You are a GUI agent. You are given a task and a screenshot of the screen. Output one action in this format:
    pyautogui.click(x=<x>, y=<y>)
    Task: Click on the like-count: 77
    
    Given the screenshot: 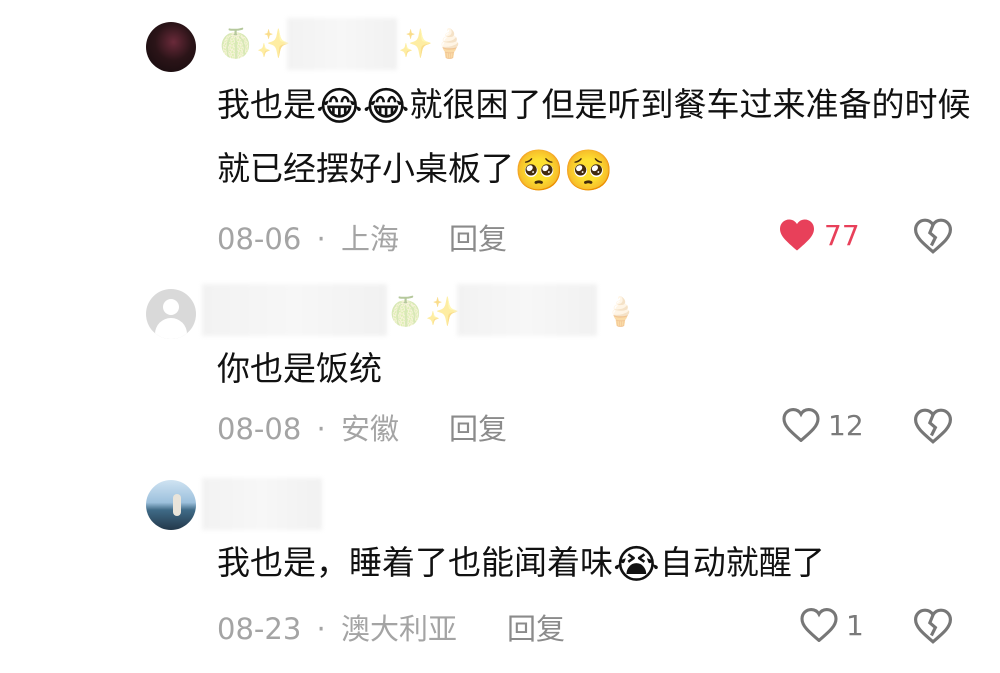 What is the action you would take?
    pyautogui.click(x=842, y=235)
    